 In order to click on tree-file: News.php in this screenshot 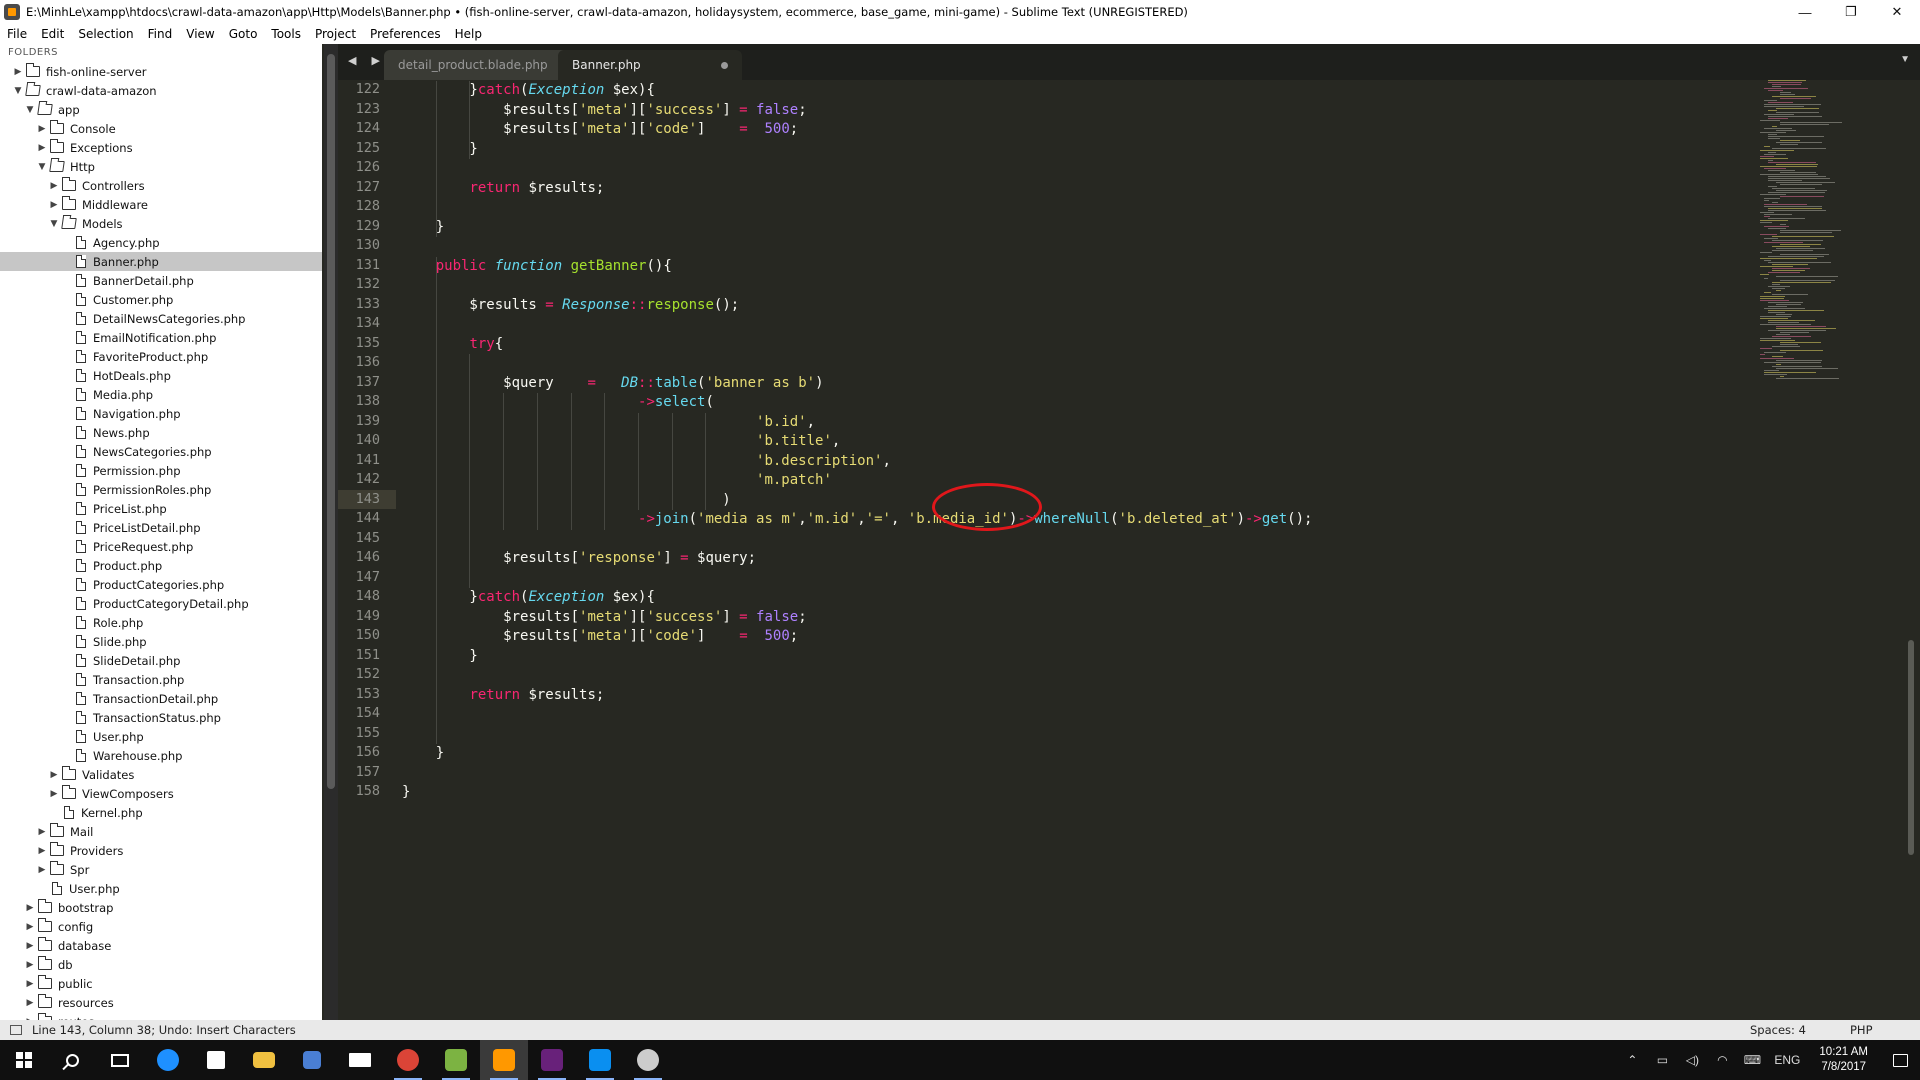, I will do `click(161, 432)`.